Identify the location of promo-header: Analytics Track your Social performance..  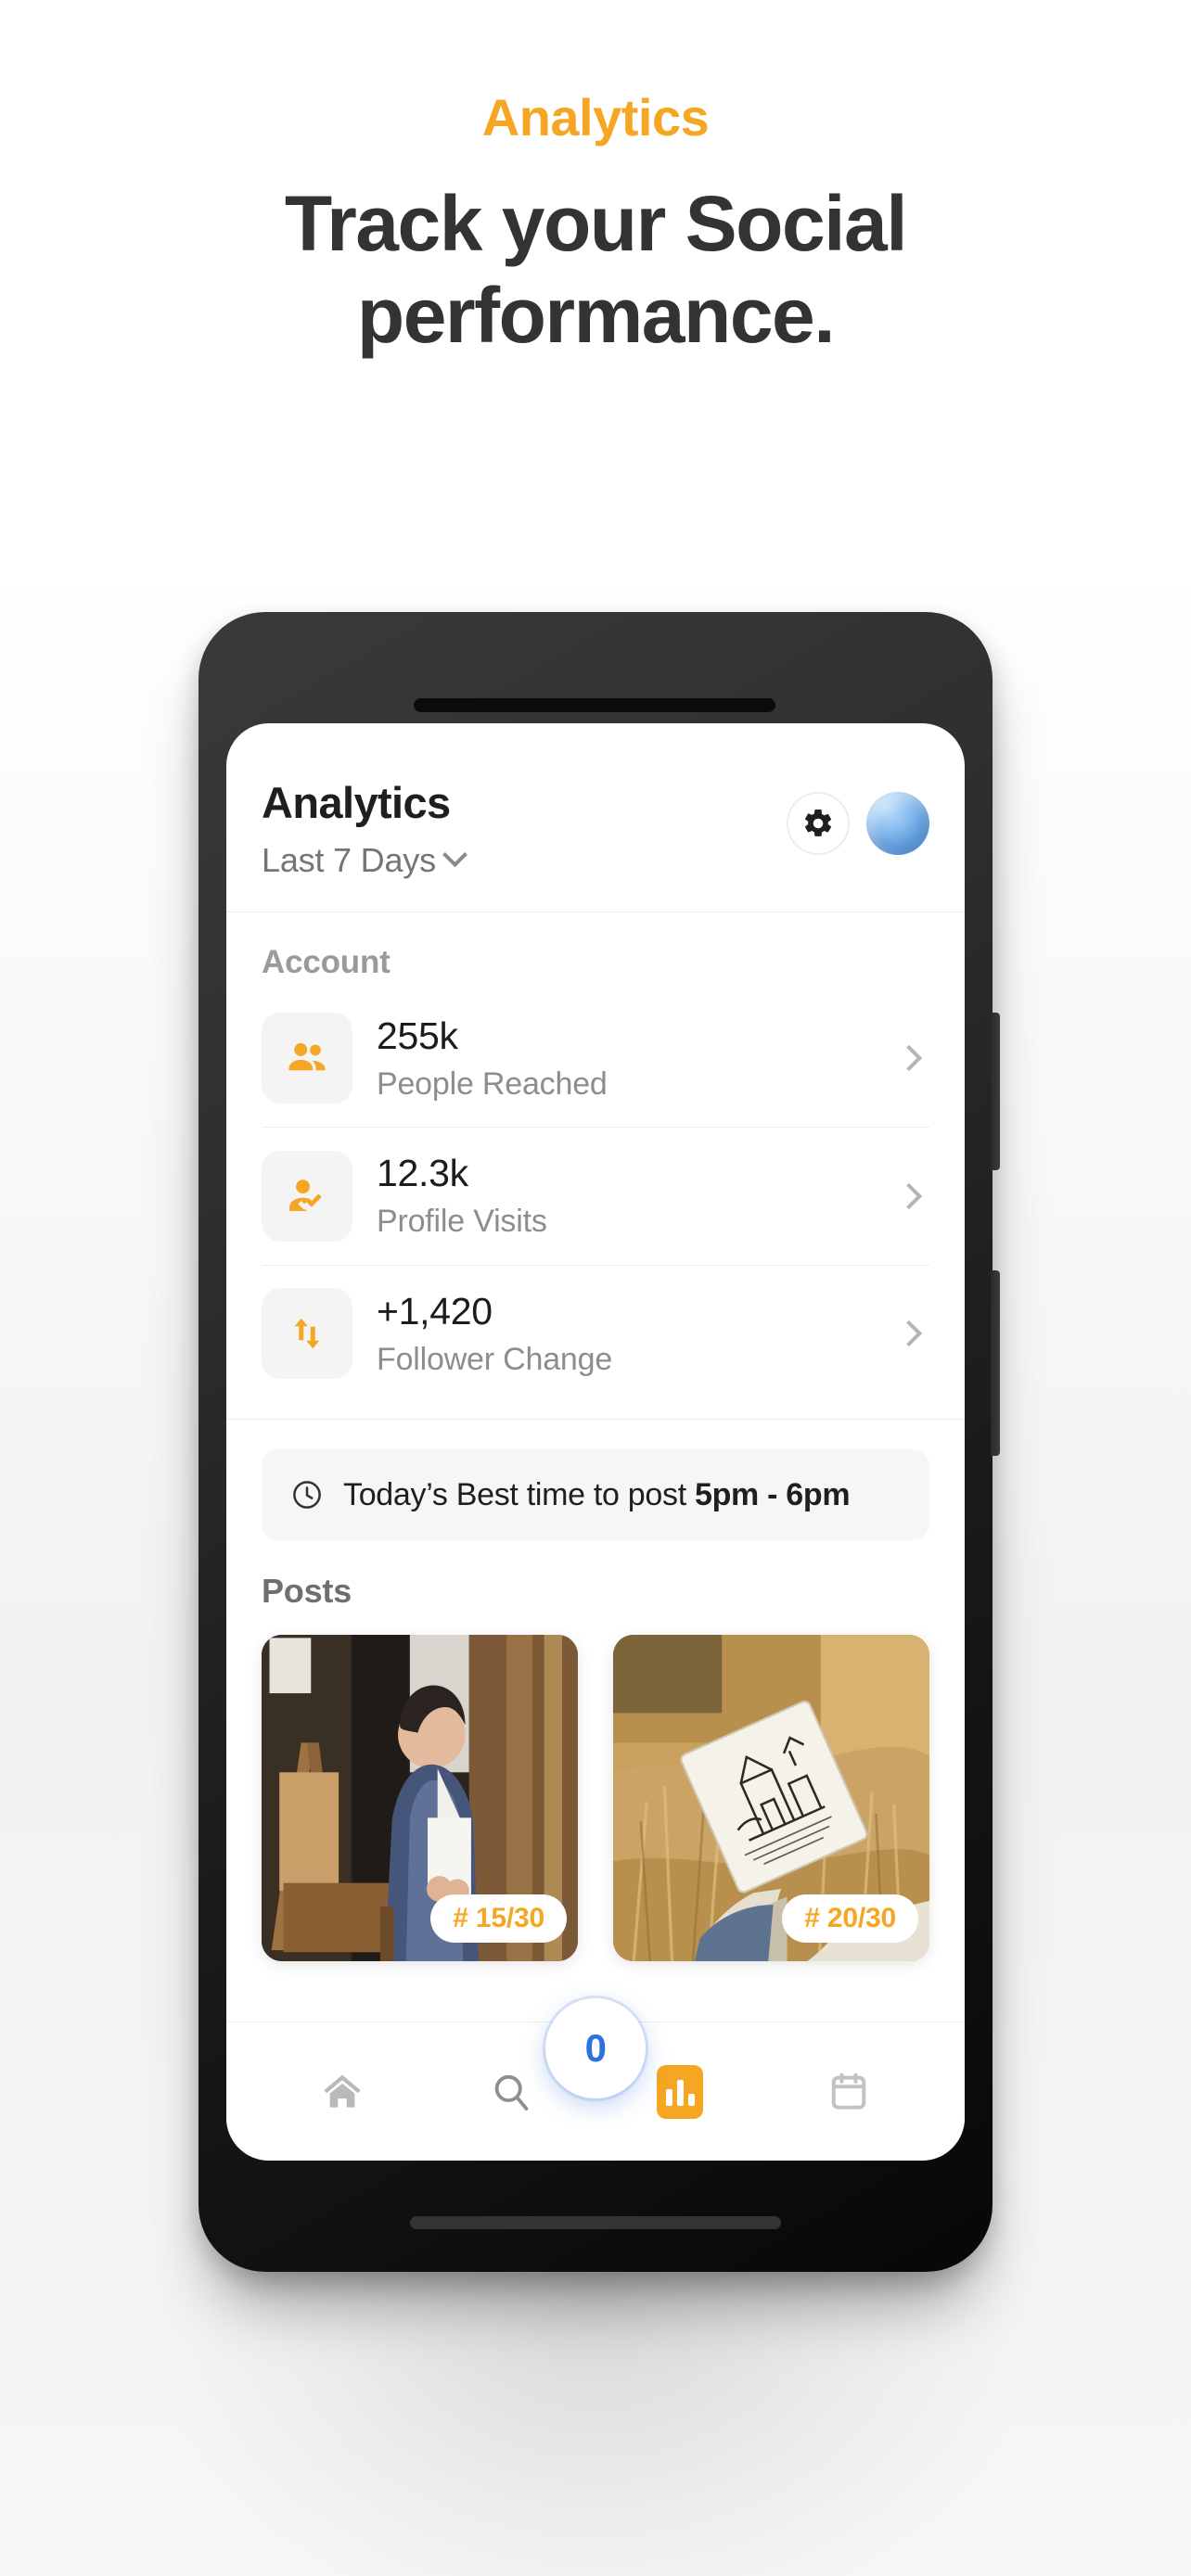
(595, 181).